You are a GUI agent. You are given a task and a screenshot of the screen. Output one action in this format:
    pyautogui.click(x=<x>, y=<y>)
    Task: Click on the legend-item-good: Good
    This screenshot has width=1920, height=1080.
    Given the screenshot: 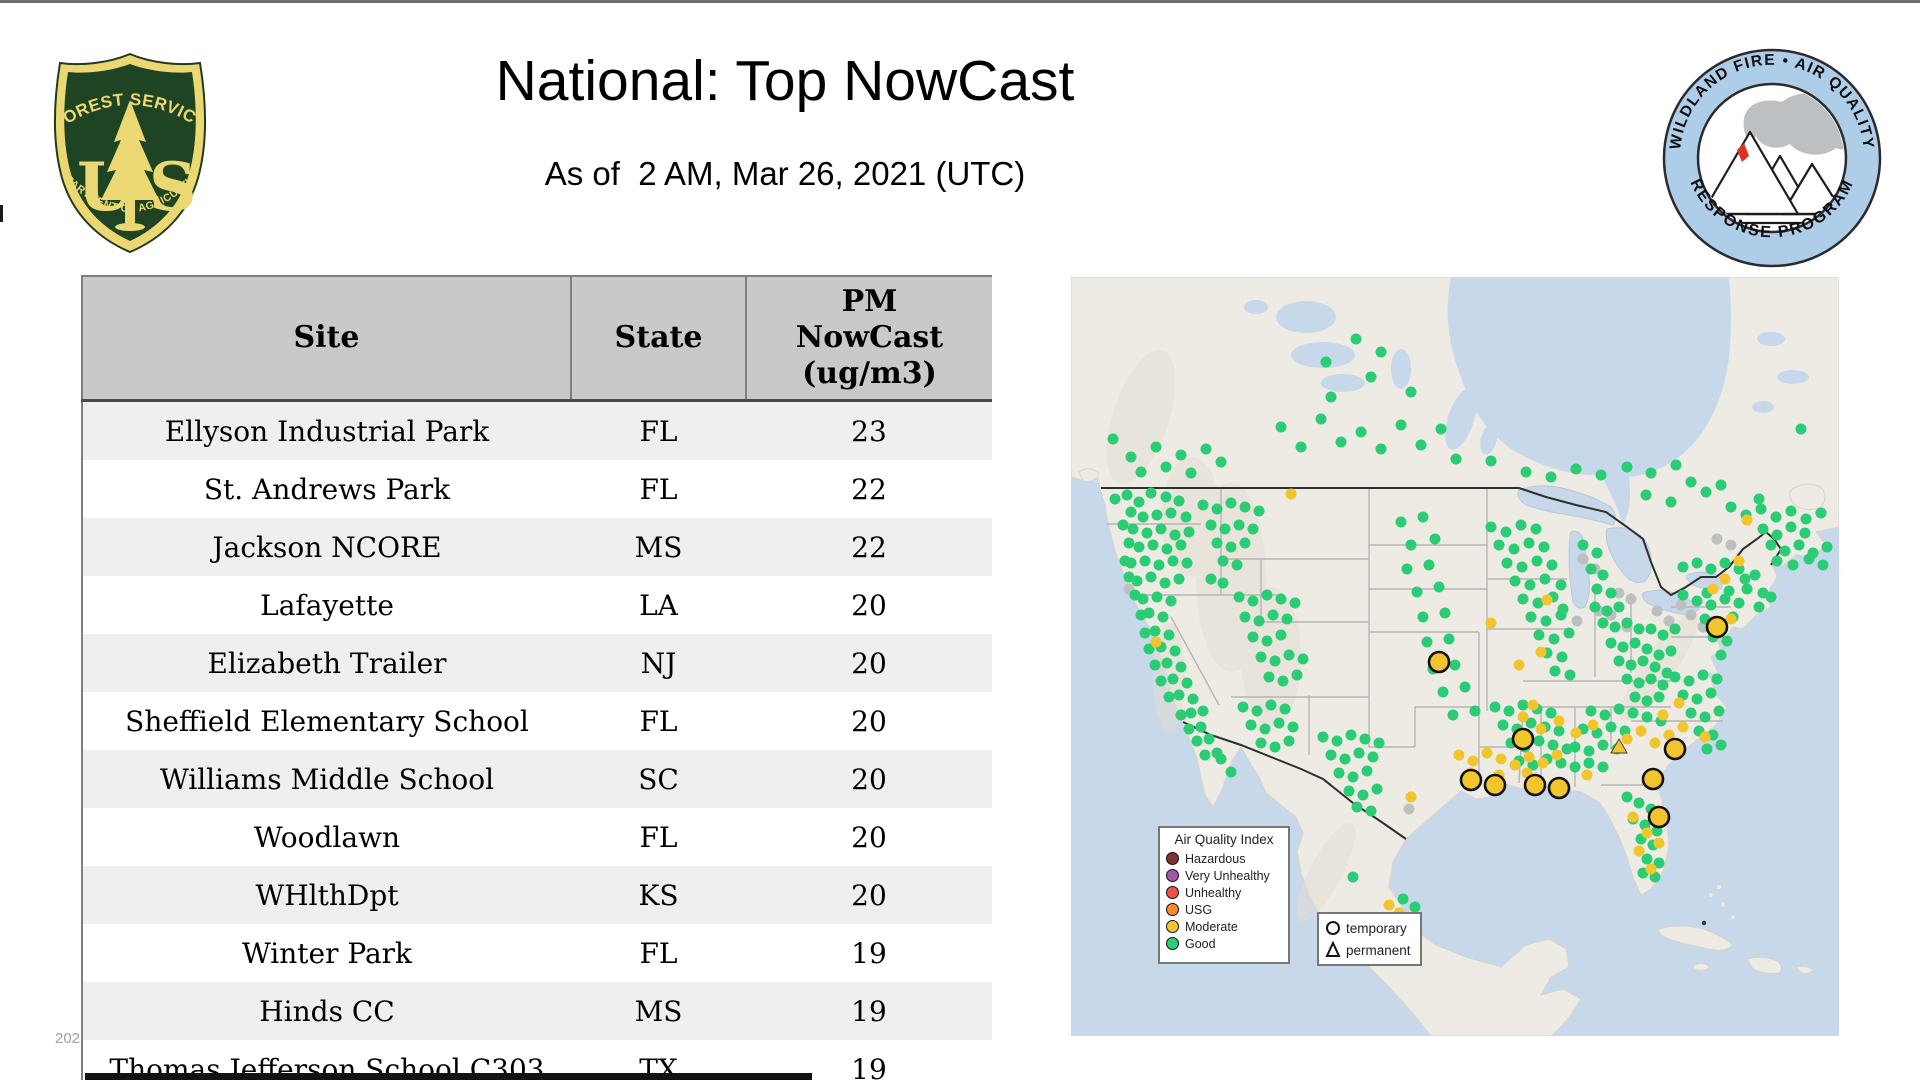 What is the action you would take?
    pyautogui.click(x=1224, y=943)
    